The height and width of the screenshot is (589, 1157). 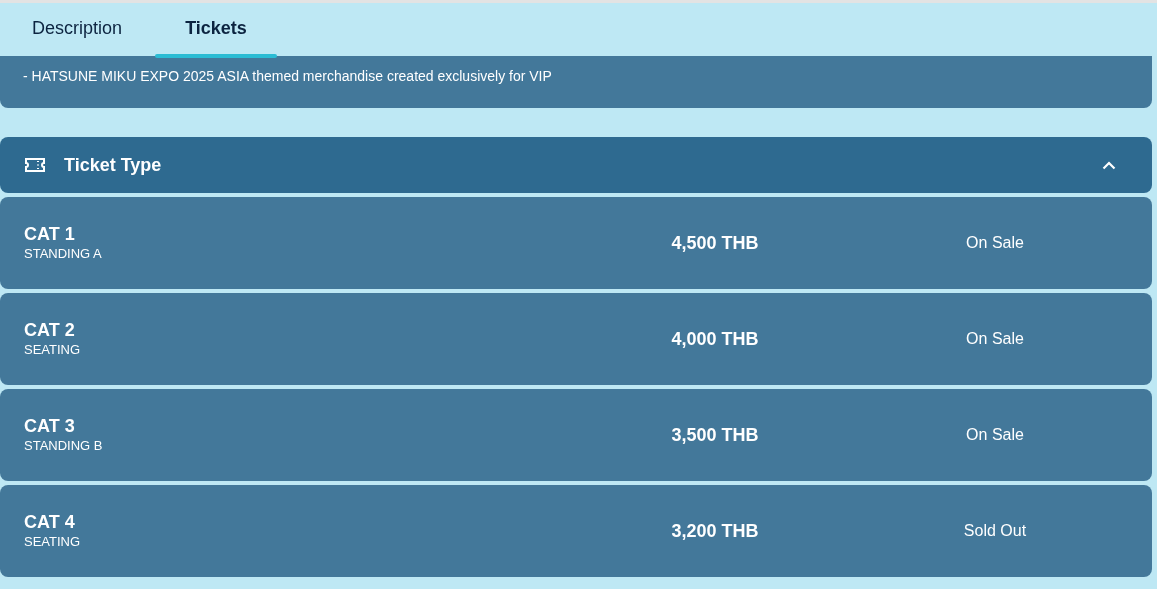 I want to click on tab: Tickets, so click(x=216, y=29).